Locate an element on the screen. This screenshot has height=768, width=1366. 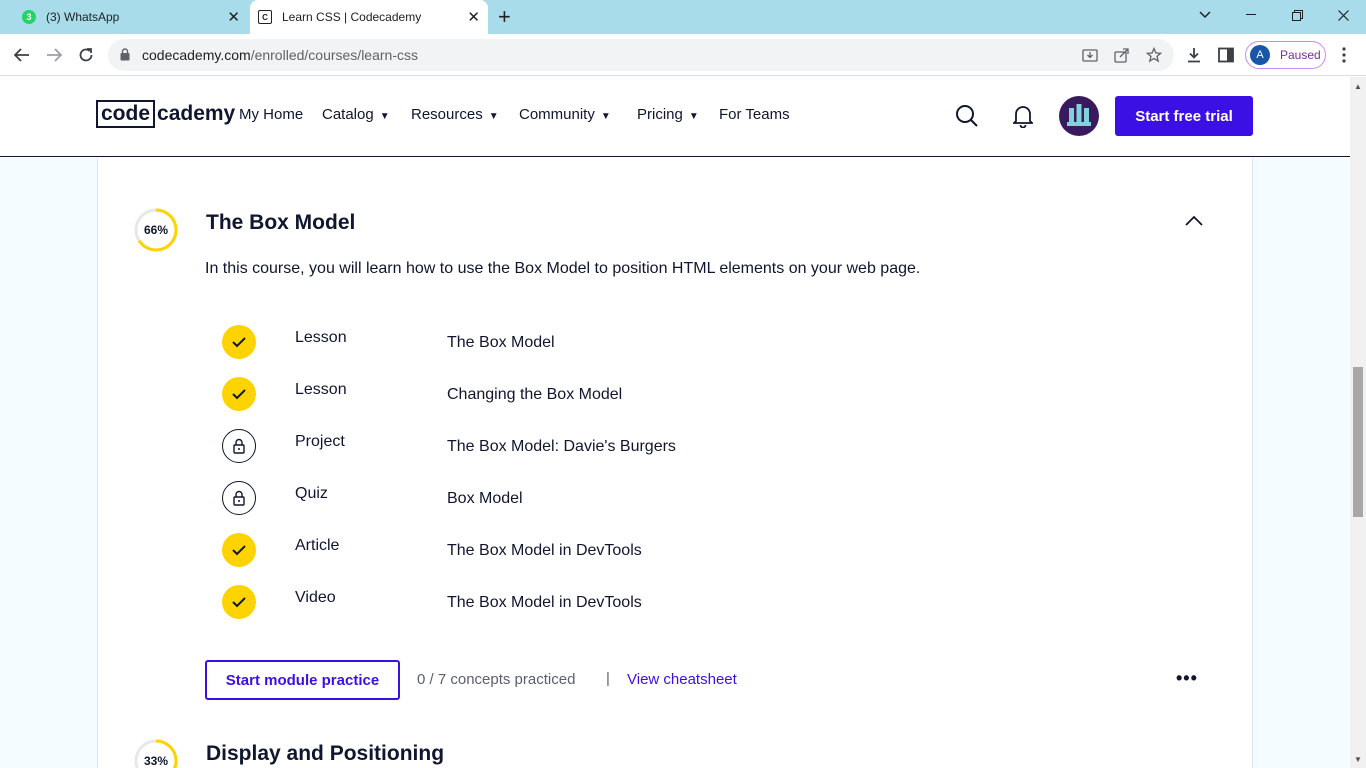
nav-label: Community is located at coordinates (557, 114).